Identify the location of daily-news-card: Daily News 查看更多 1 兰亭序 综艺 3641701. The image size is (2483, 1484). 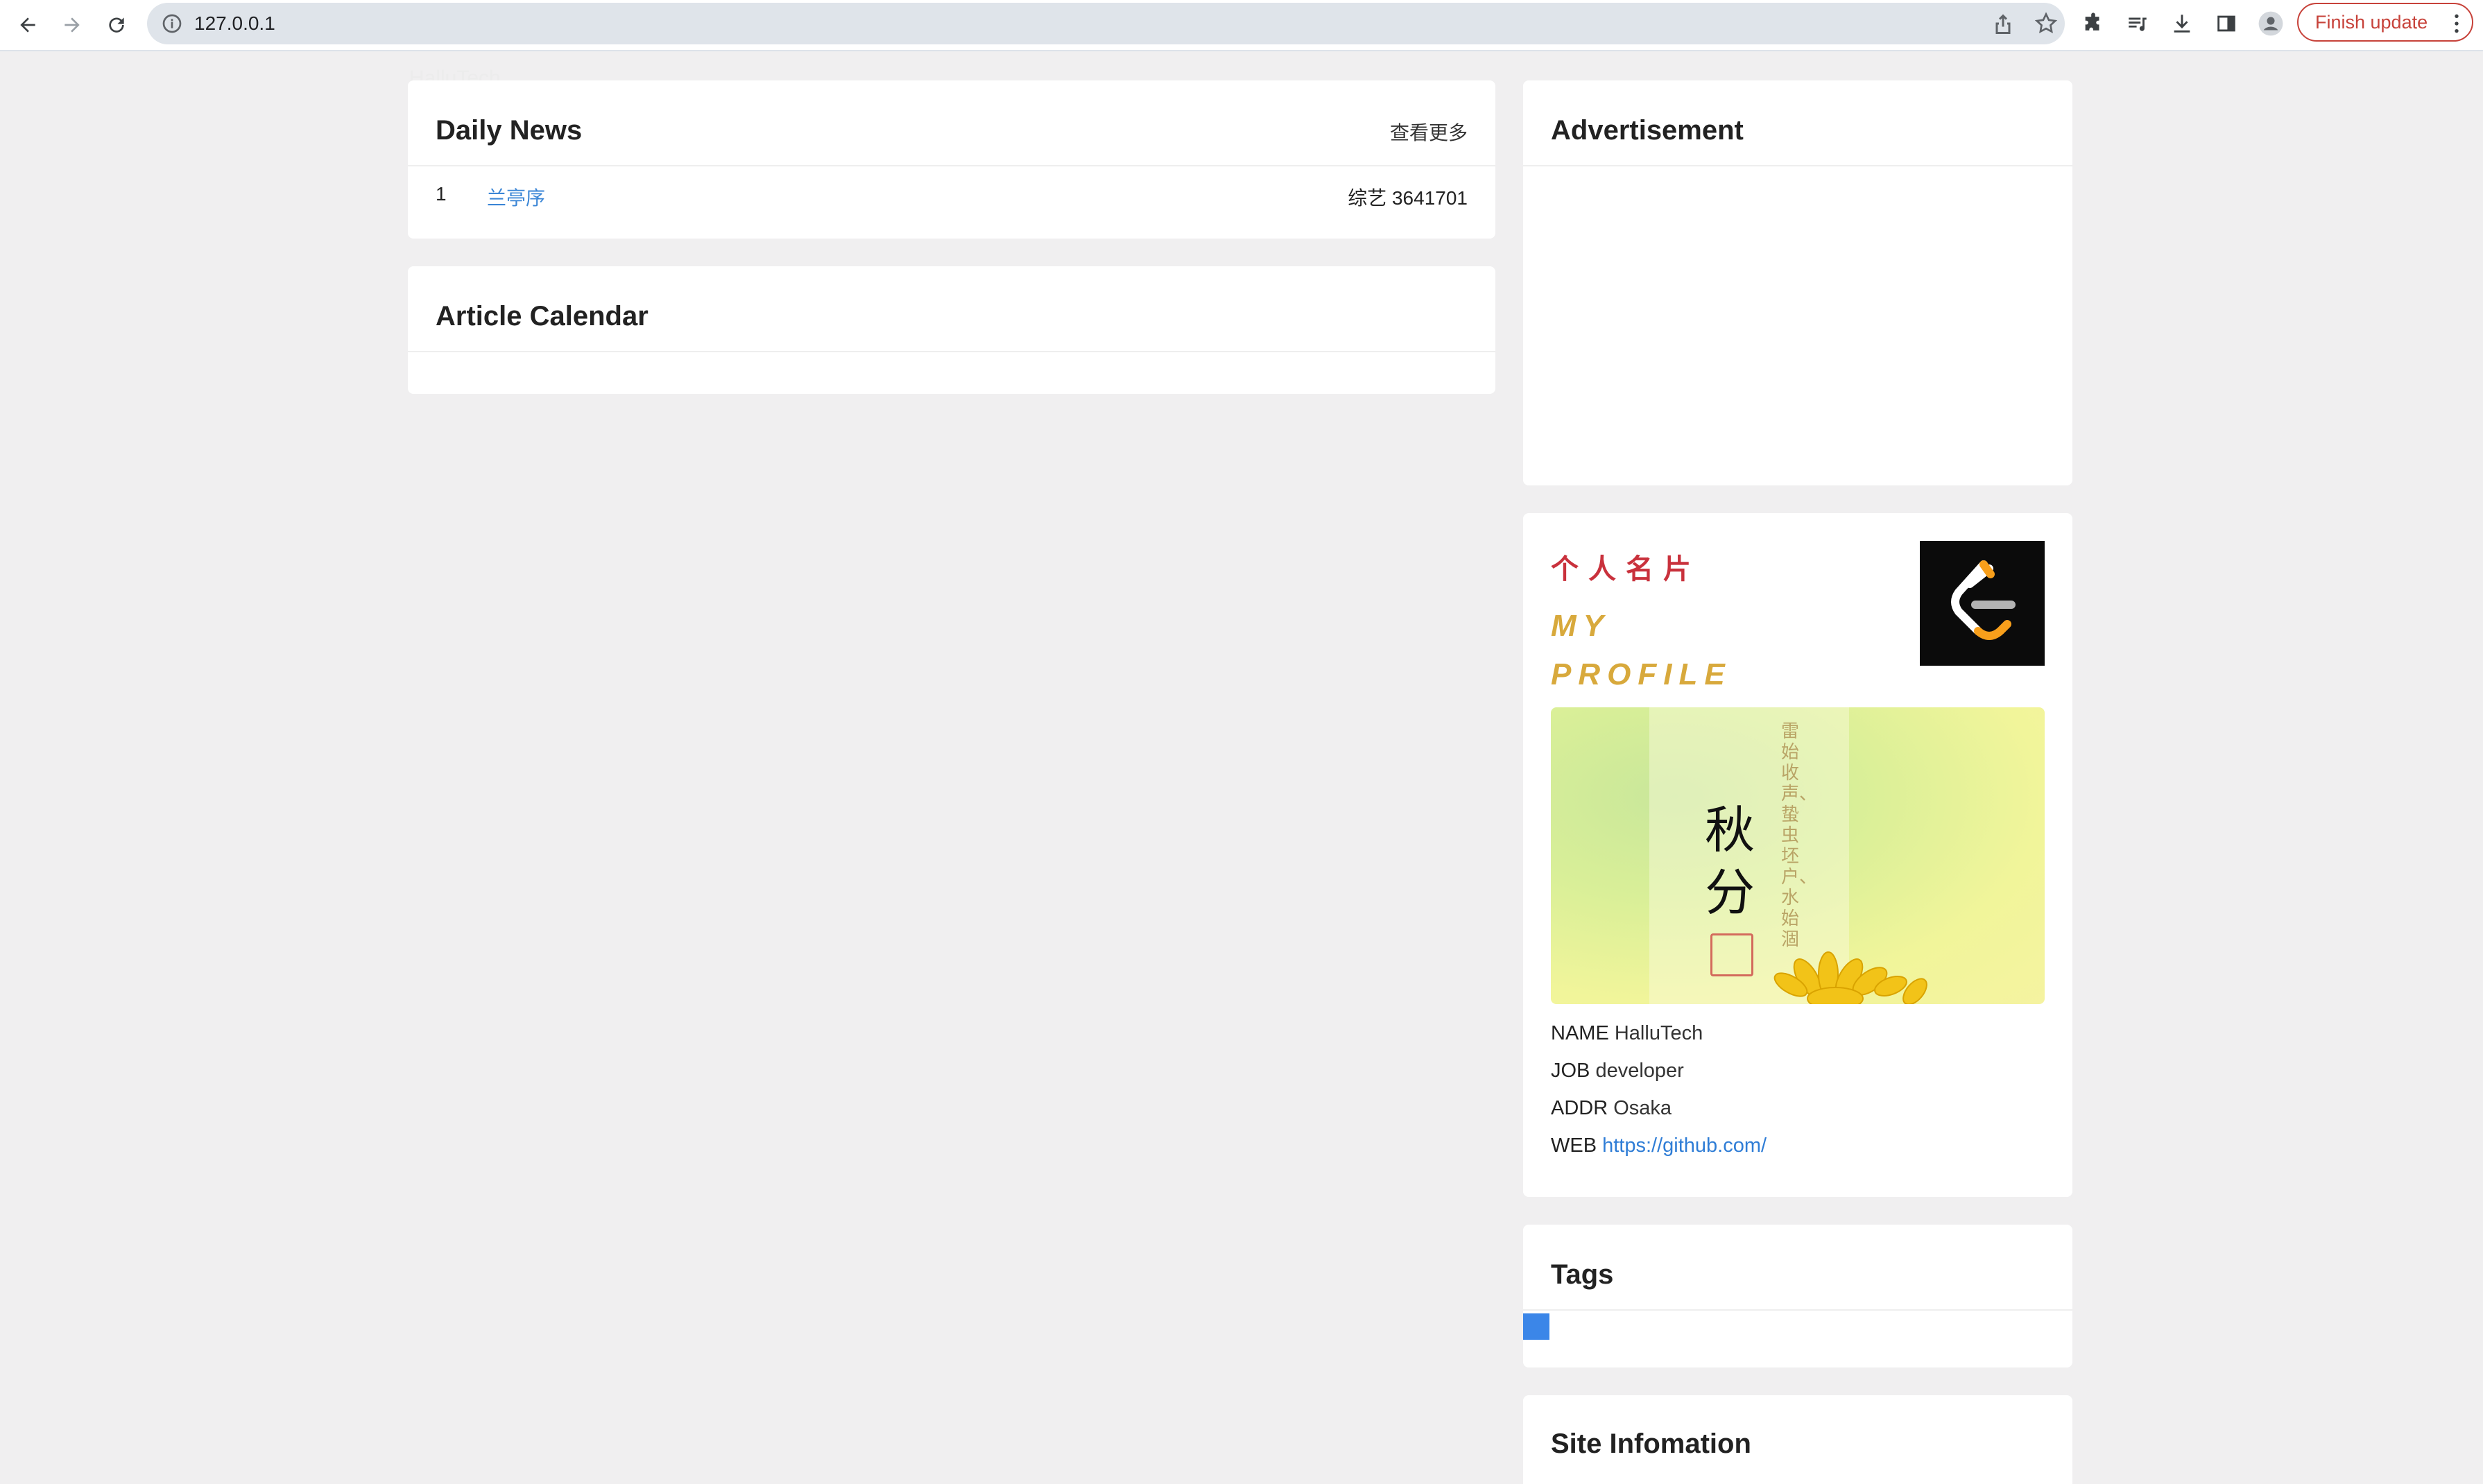
(952, 159).